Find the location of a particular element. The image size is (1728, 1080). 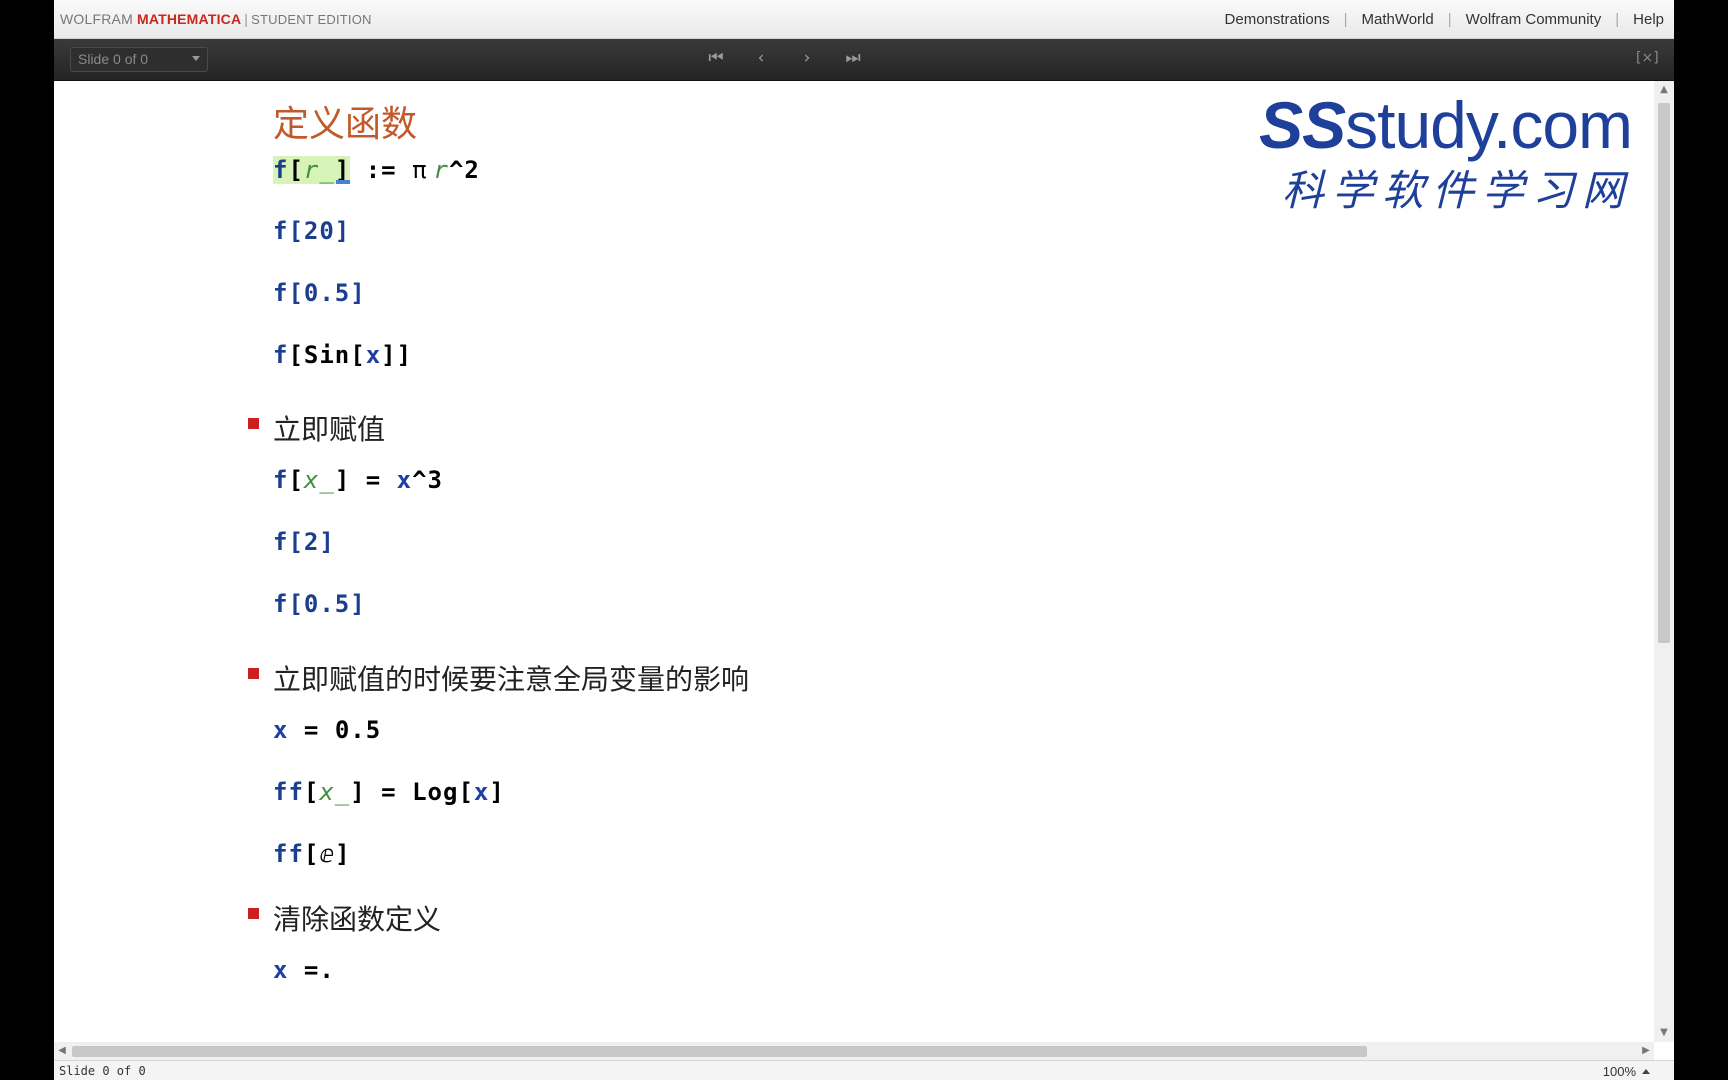

input-cell: f[2] is located at coordinates (304, 542).